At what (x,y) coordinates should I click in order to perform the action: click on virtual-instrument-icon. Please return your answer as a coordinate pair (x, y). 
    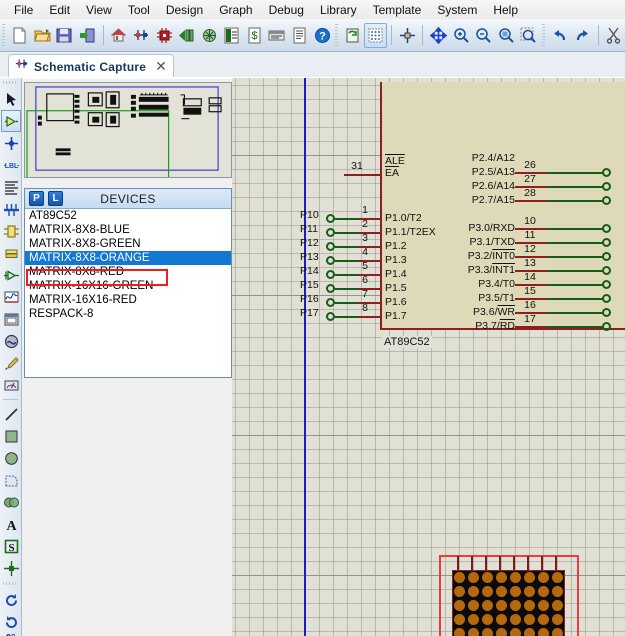
    Looking at the image, I should click on (11, 385).